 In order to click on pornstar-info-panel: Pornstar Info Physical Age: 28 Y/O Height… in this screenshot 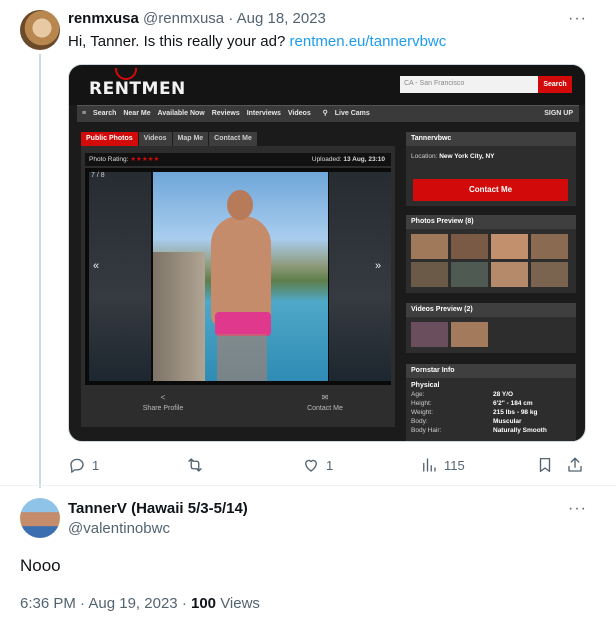, I will do `click(491, 402)`.